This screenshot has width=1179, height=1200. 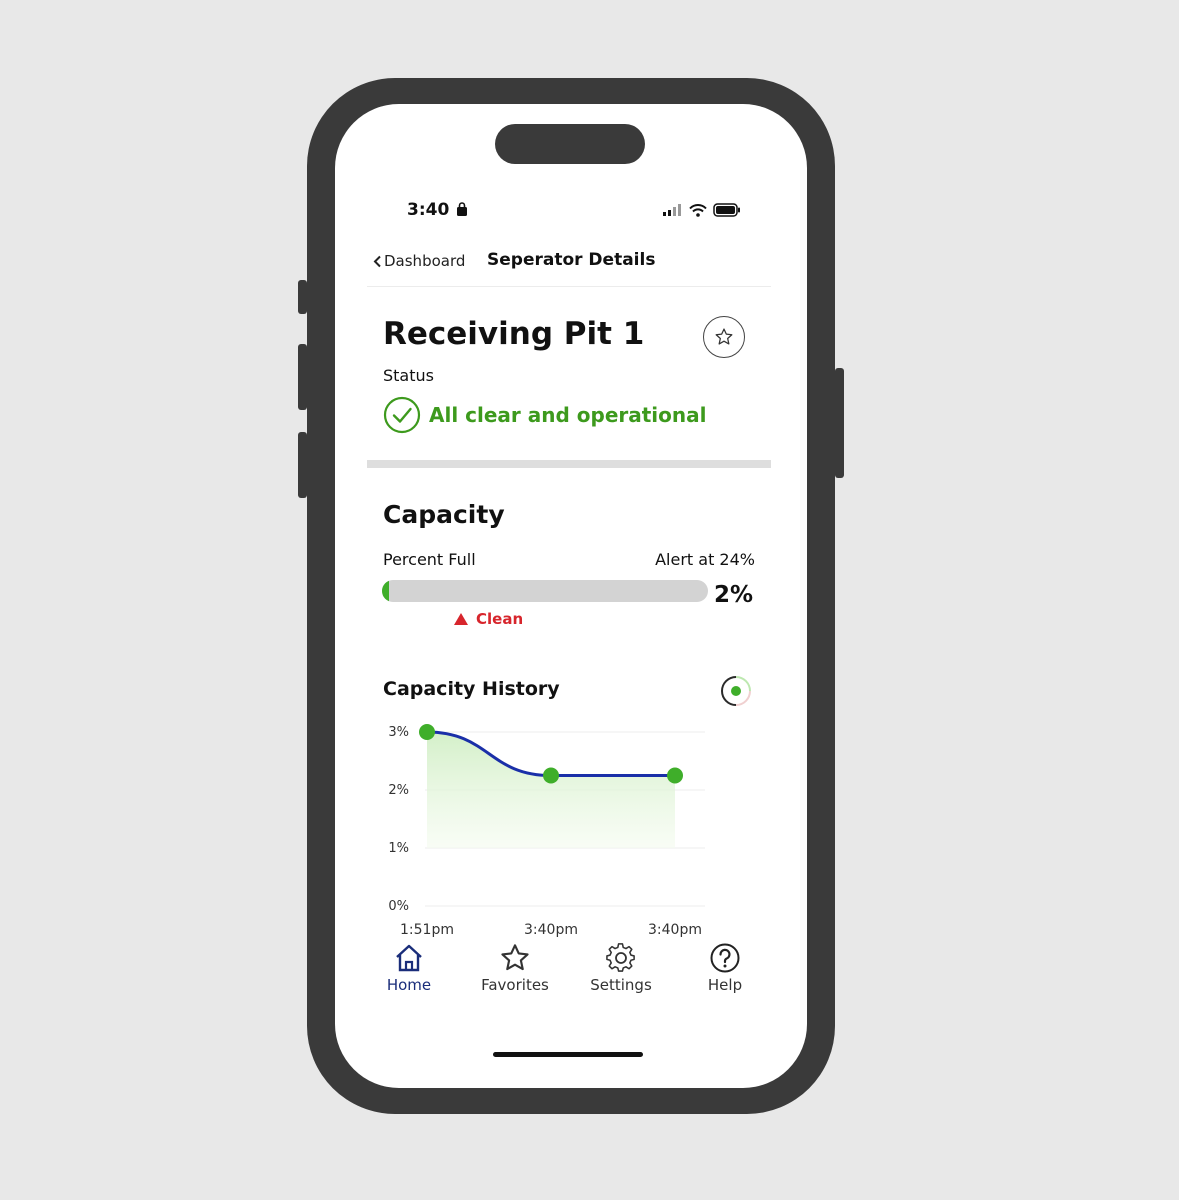 I want to click on star-outline-icon, so click(x=724, y=336).